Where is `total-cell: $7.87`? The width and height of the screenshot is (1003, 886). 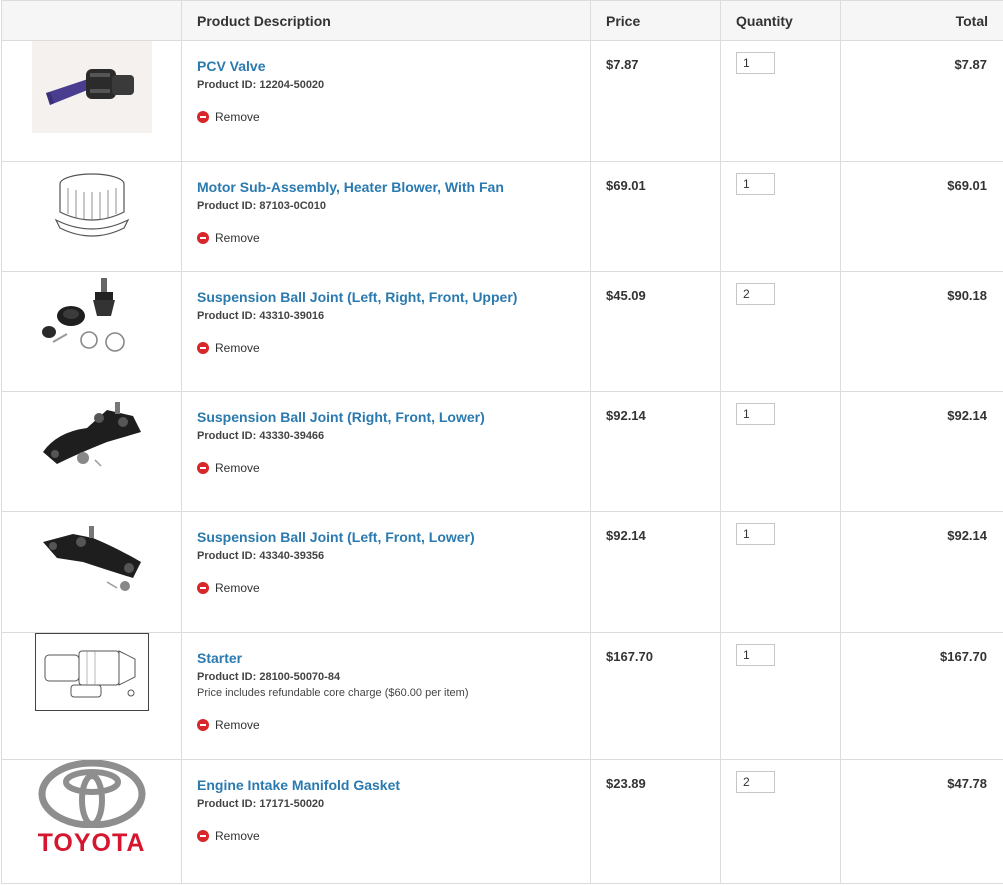 total-cell: $7.87 is located at coordinates (921, 101).